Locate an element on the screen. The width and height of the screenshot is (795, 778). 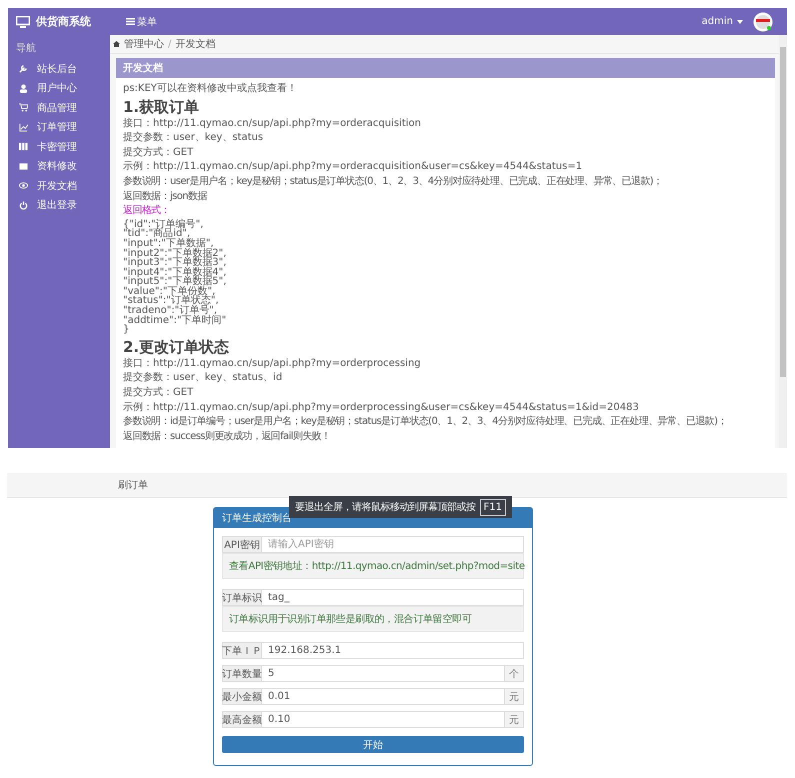
sidebar-item: 退出登录 is located at coordinates (59, 205).